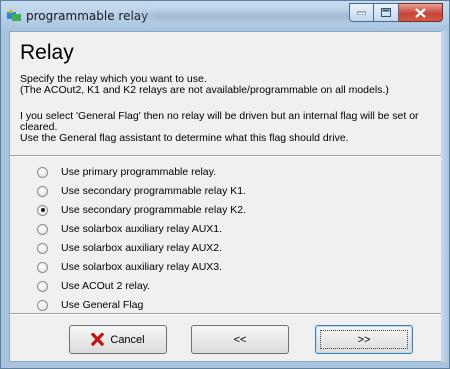 The height and width of the screenshot is (369, 450). I want to click on option-label: Use primary programmable relay., so click(139, 172).